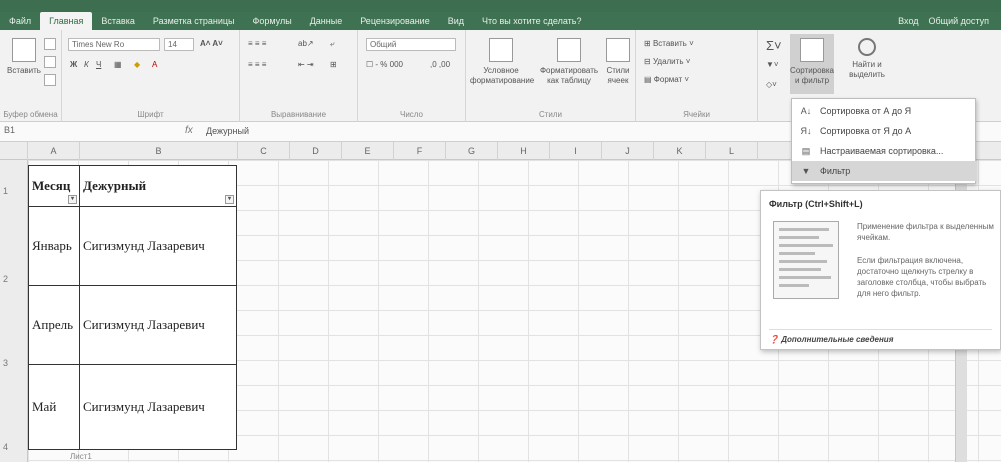  Describe the element at coordinates (194, 21) in the screenshot. I see `tab-page-layout: Разметка страницы` at that location.